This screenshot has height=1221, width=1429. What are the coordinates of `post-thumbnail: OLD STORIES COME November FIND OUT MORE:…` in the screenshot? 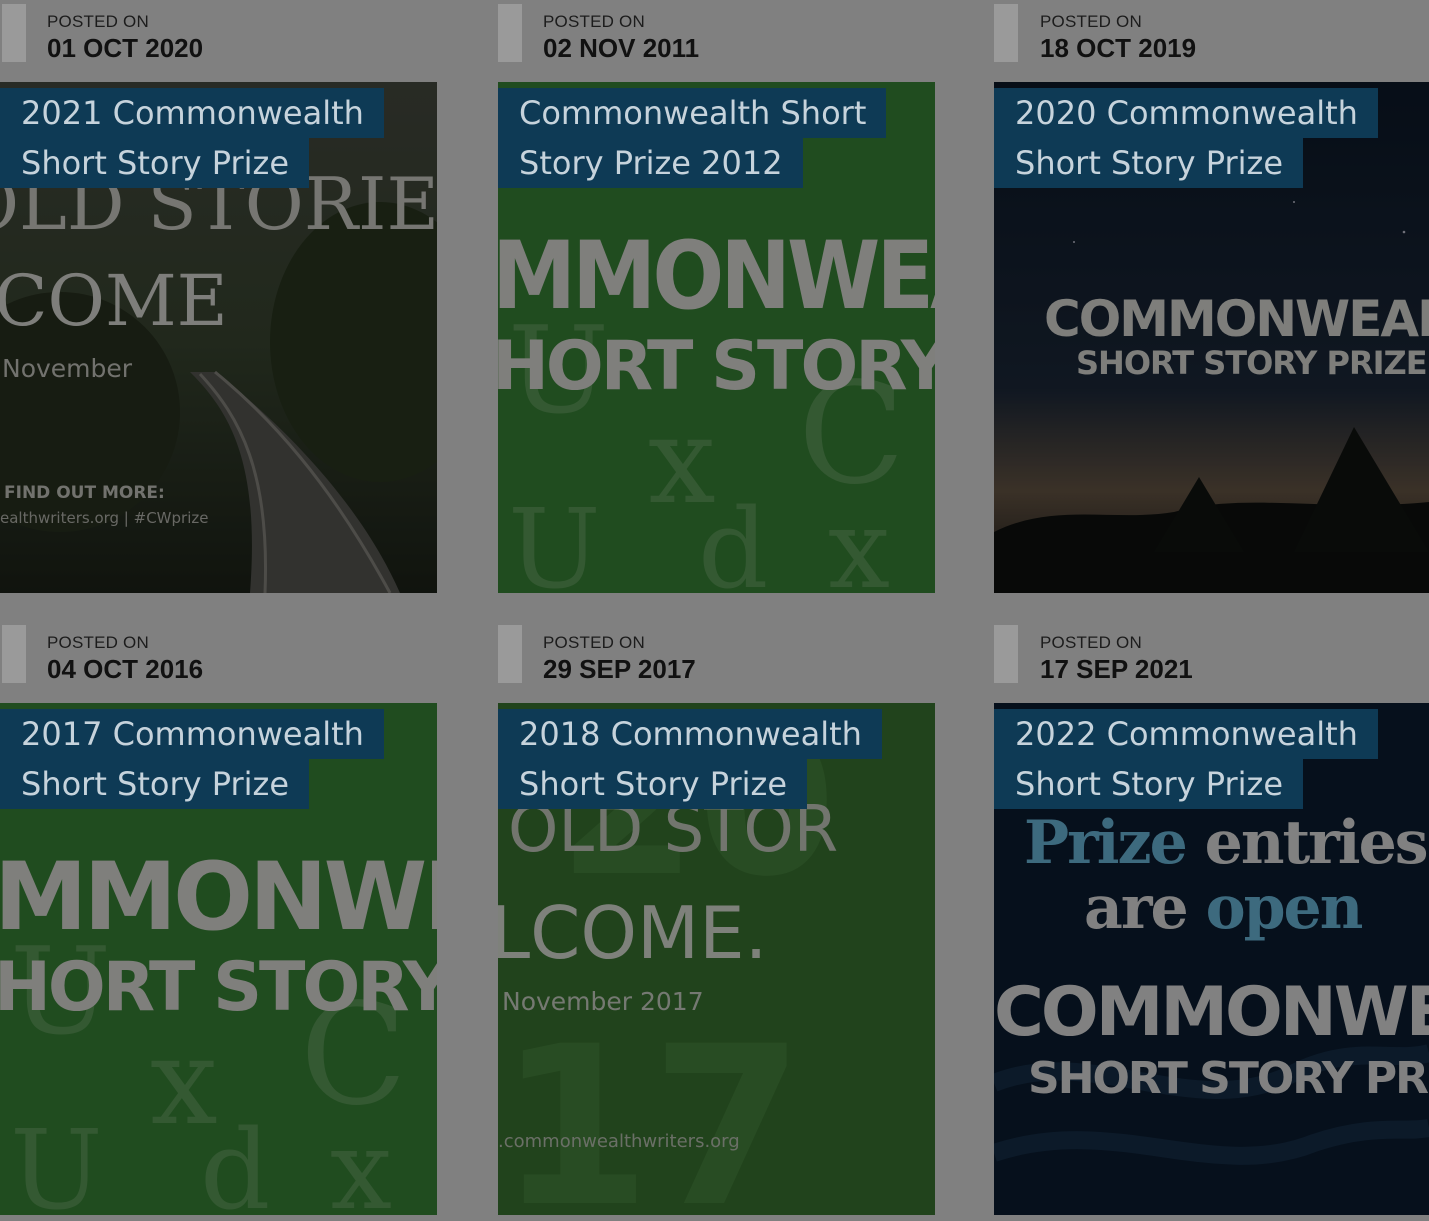 It's located at (218, 337).